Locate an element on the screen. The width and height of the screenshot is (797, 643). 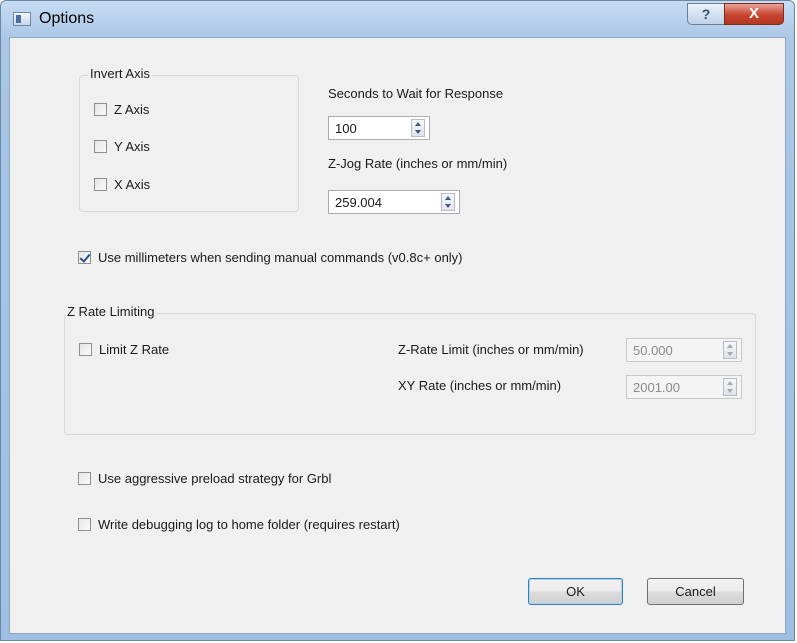
debug-log-checkbox is located at coordinates (84, 524).